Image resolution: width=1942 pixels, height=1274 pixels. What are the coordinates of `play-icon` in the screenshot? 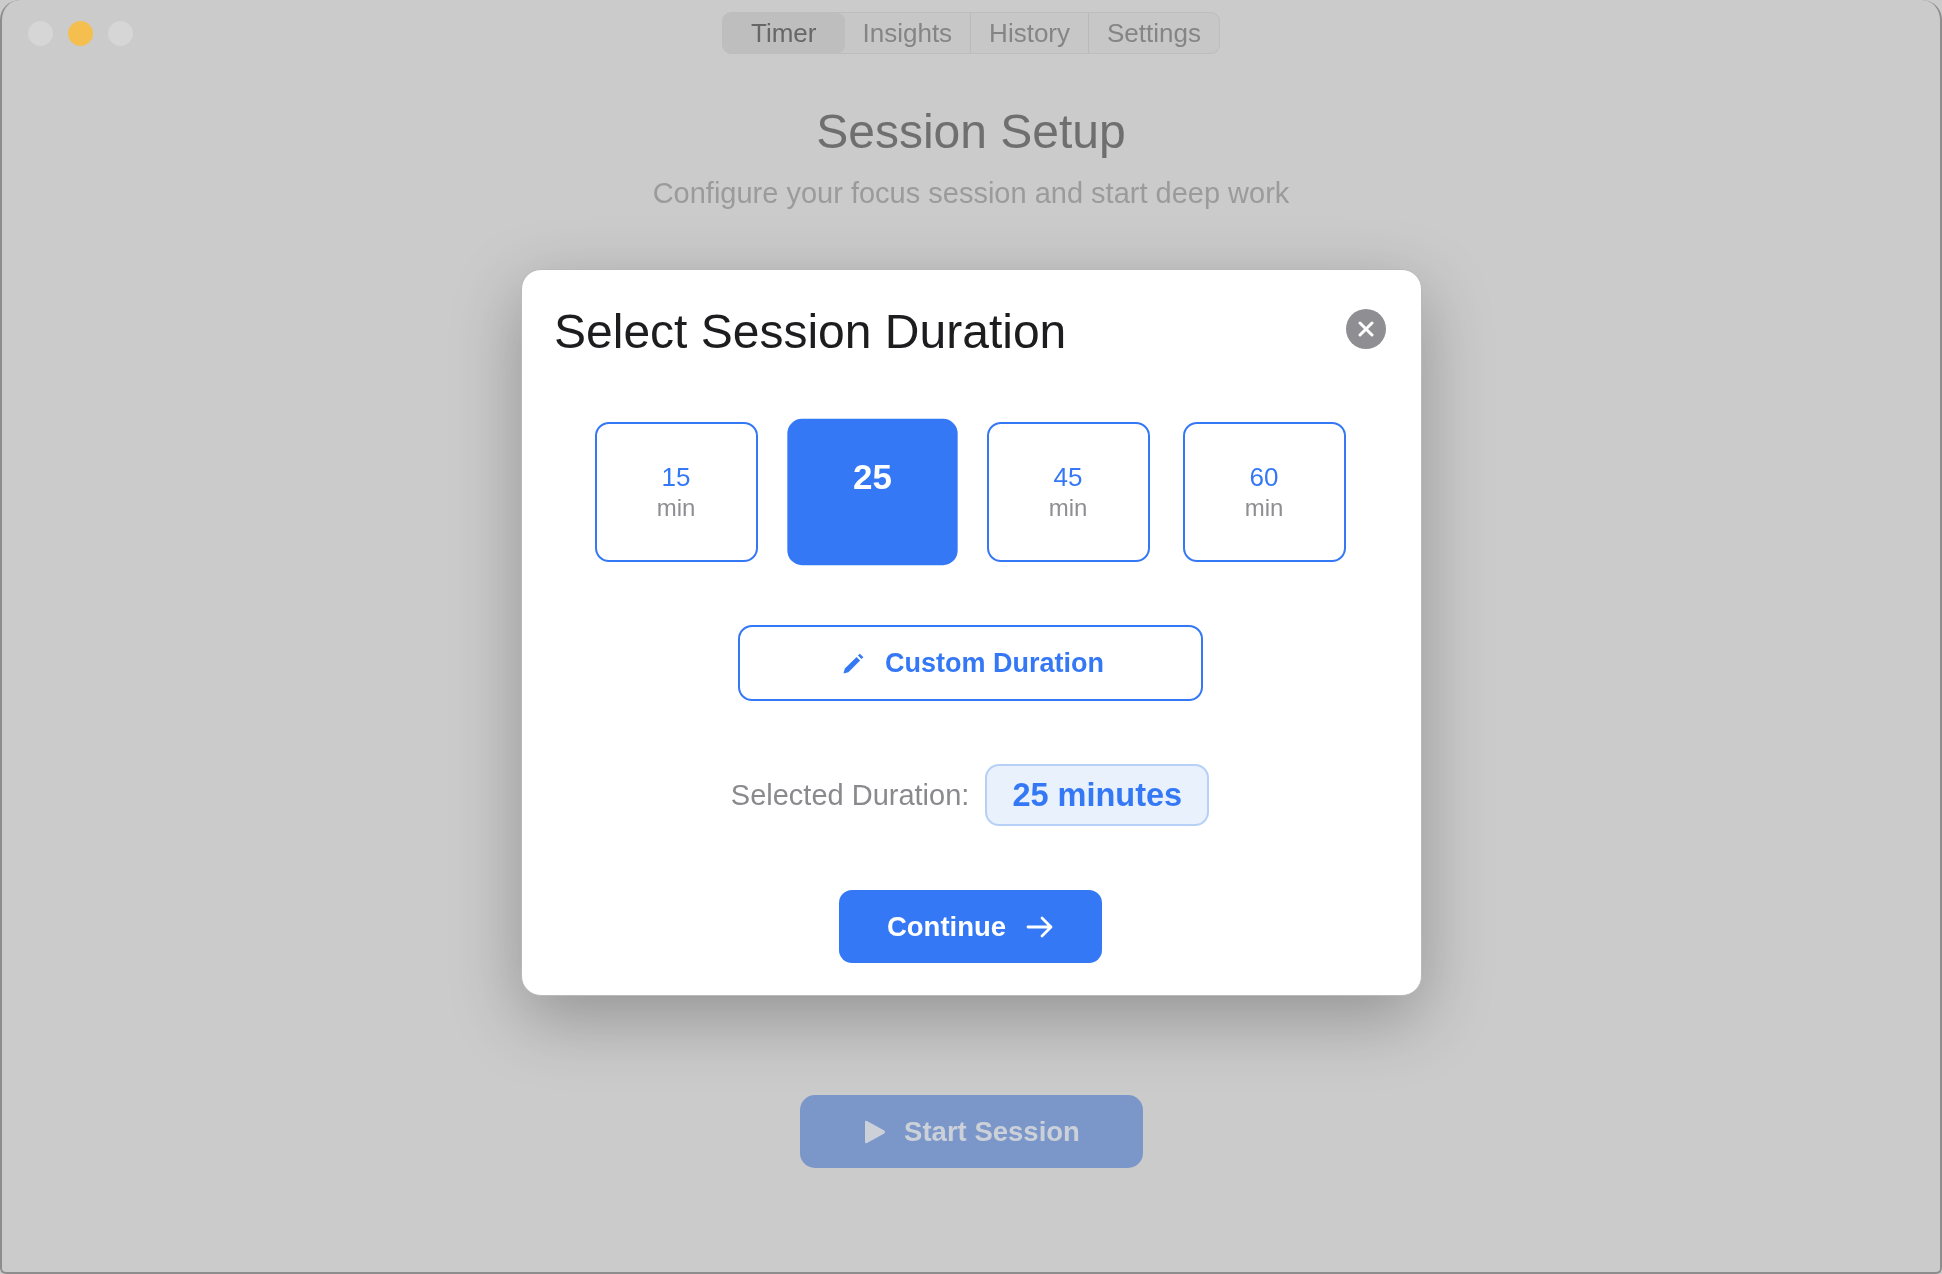 It's located at (874, 1131).